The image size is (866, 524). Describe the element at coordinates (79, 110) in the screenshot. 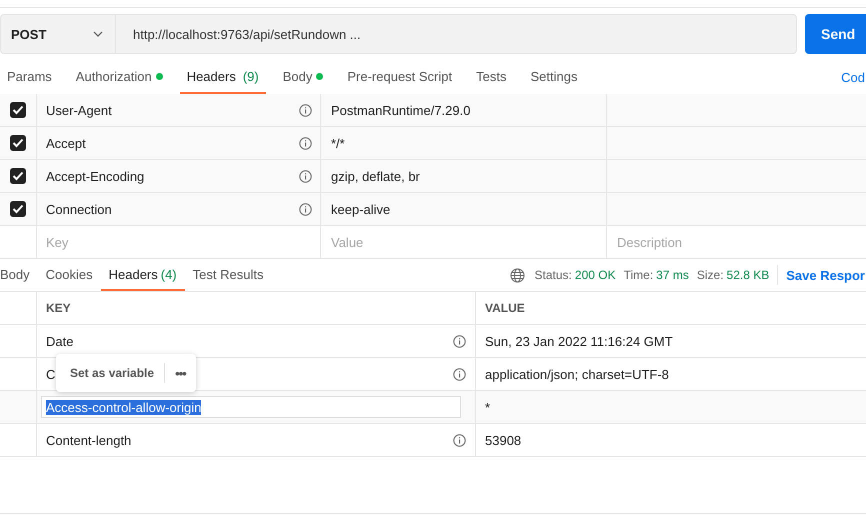

I see `header-key: User-Agent` at that location.